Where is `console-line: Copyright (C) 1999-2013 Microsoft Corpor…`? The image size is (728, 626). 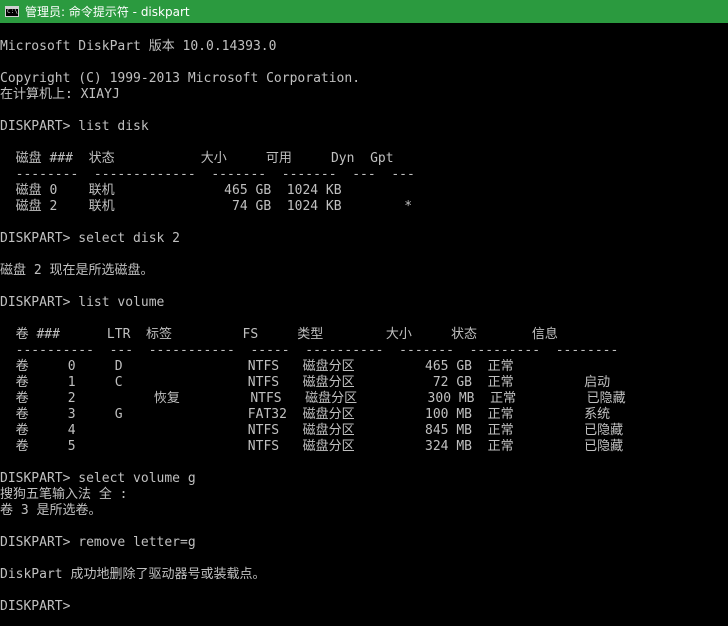 console-line: Copyright (C) 1999-2013 Microsoft Corpor… is located at coordinates (180, 78).